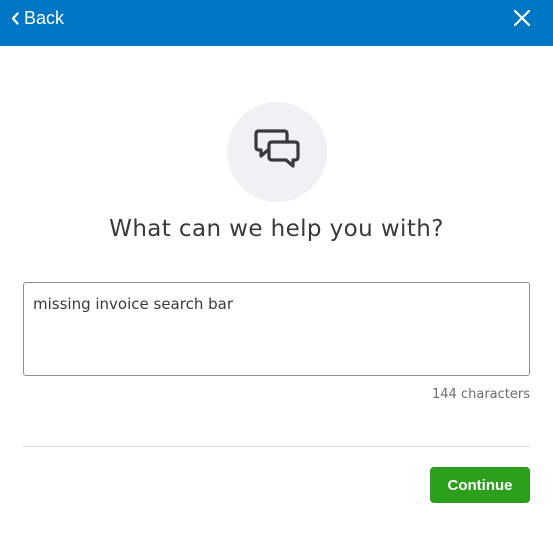  I want to click on chat-bubbles-icon, so click(277, 152).